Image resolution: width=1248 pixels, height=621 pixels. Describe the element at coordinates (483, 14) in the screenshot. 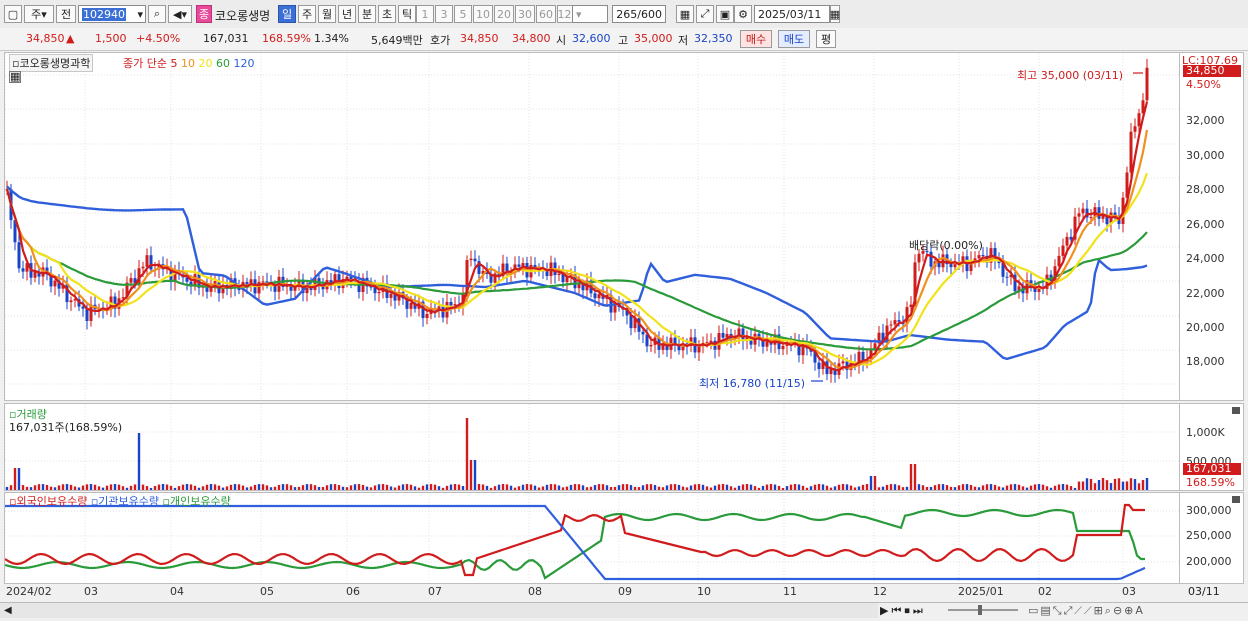

I see `interval-button-10: 10` at that location.